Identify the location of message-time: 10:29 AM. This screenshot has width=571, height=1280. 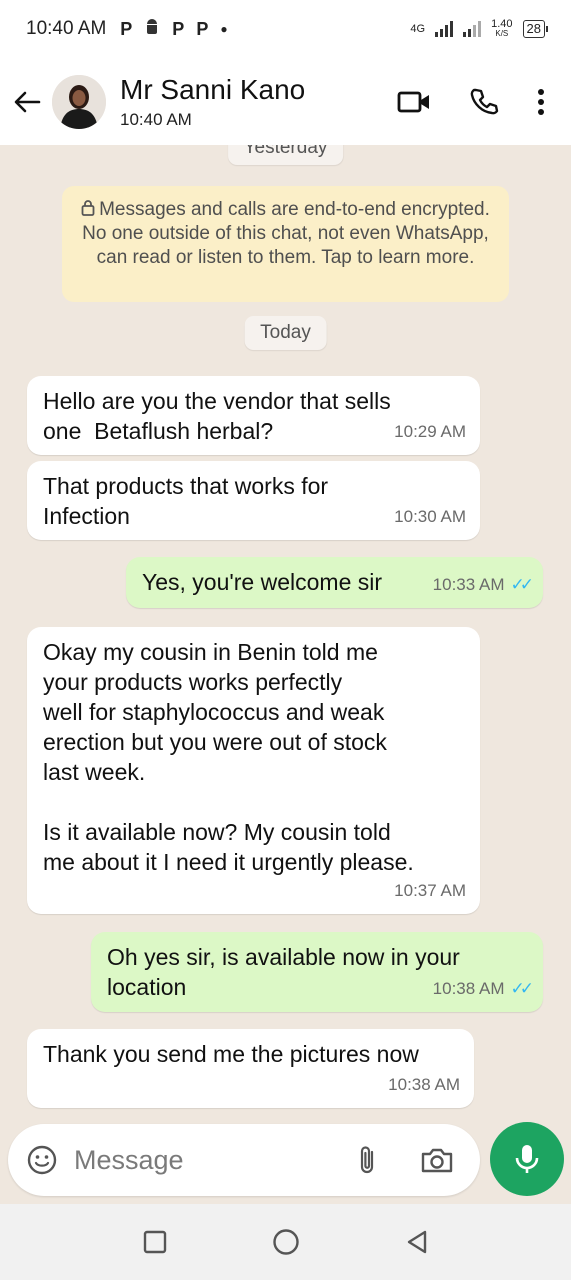
(430, 431).